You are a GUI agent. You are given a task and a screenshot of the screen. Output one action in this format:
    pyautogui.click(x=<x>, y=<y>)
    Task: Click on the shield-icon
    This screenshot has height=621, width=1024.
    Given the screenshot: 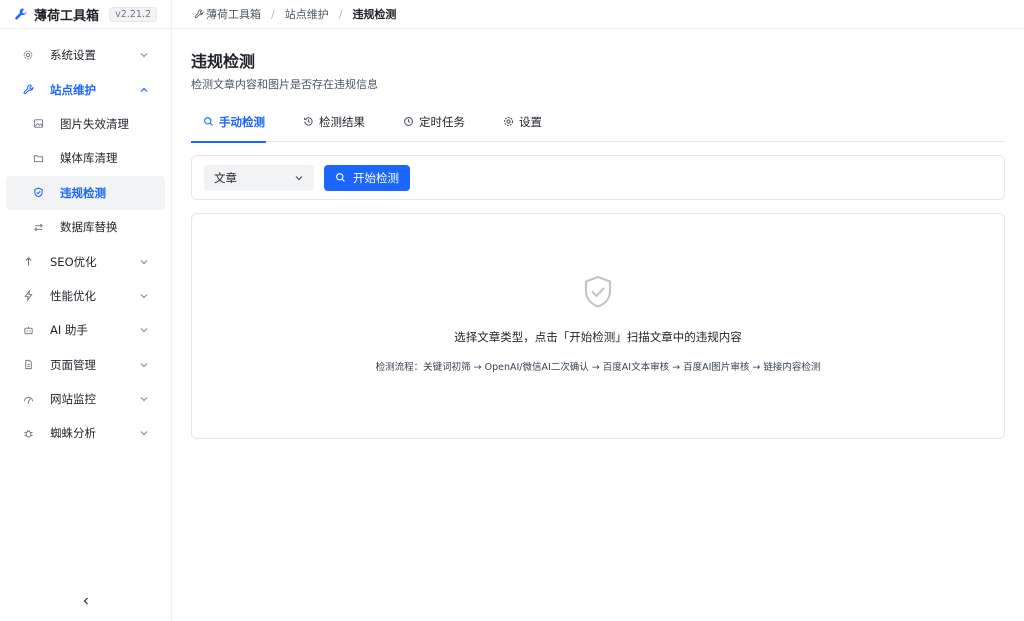 What is the action you would take?
    pyautogui.click(x=38, y=193)
    